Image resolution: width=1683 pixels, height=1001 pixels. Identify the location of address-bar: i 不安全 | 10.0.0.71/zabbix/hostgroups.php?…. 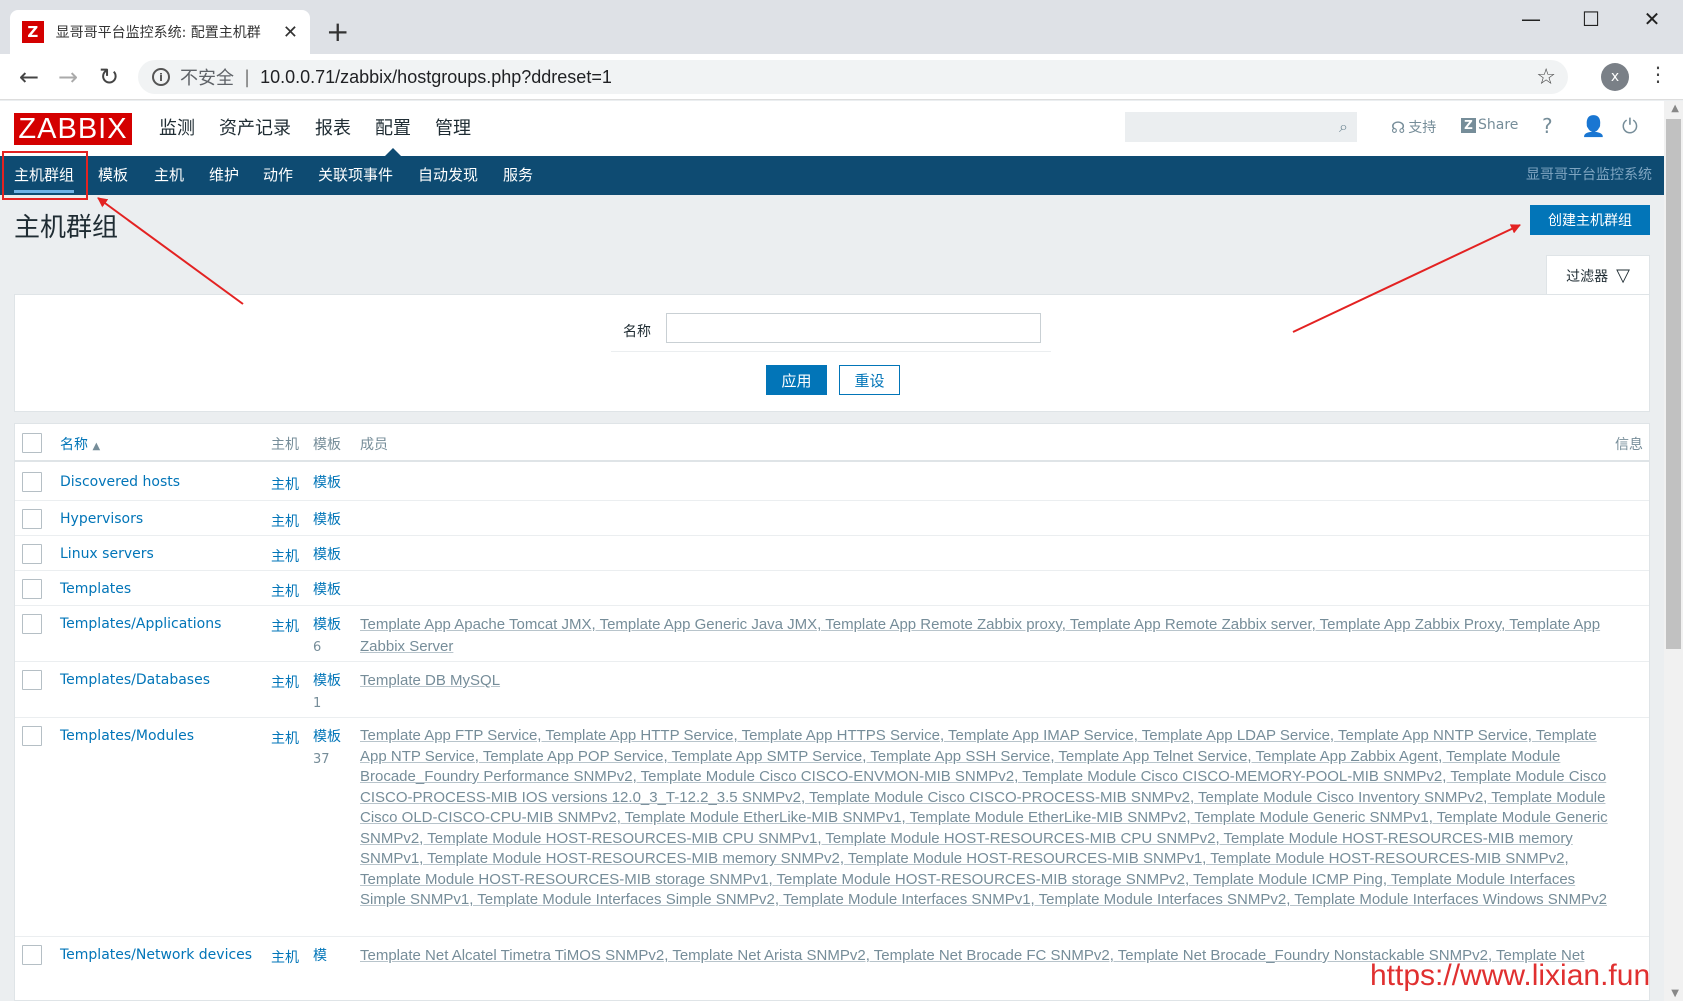
(853, 77).